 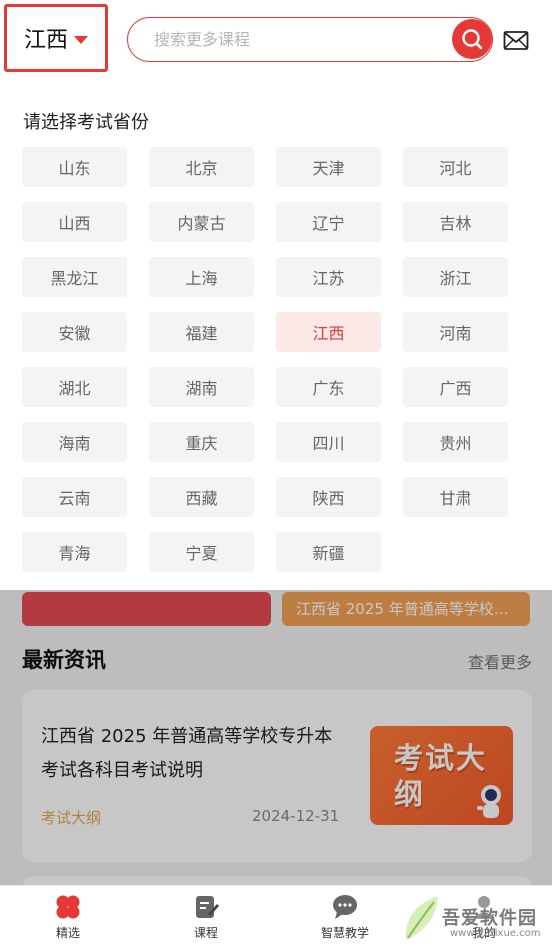 What do you see at coordinates (206, 919) in the screenshot?
I see `tab-courses: 课程` at bounding box center [206, 919].